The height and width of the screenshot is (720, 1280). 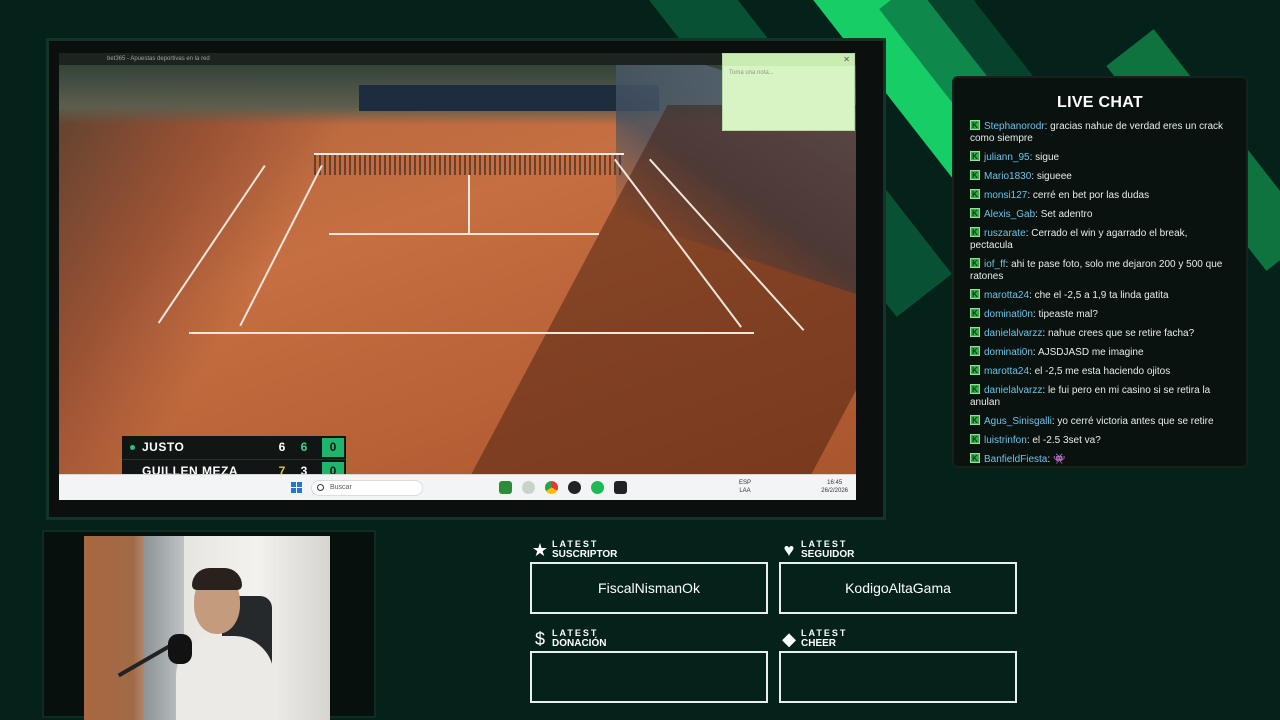 I want to click on service-line, so click(x=464, y=234).